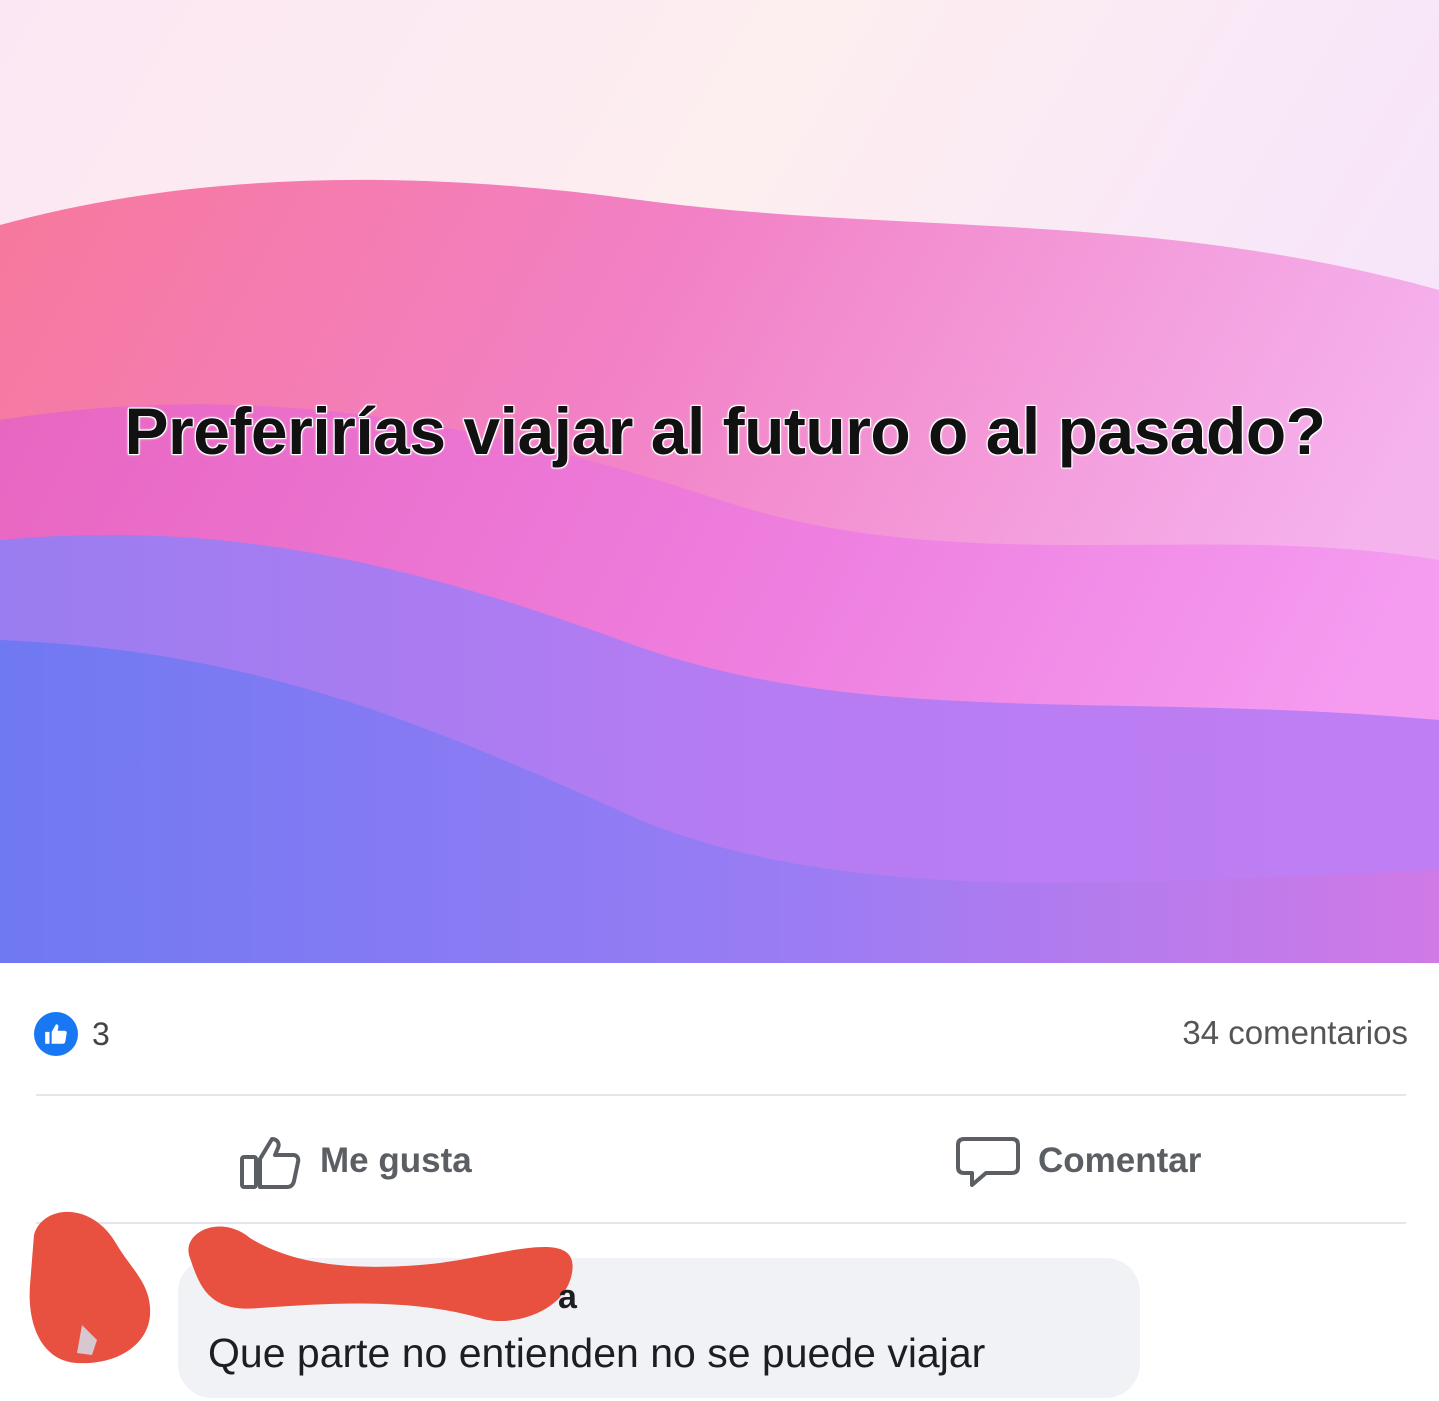  Describe the element at coordinates (1295, 1033) in the screenshot. I see `comments-count-link: 34 comentarios` at that location.